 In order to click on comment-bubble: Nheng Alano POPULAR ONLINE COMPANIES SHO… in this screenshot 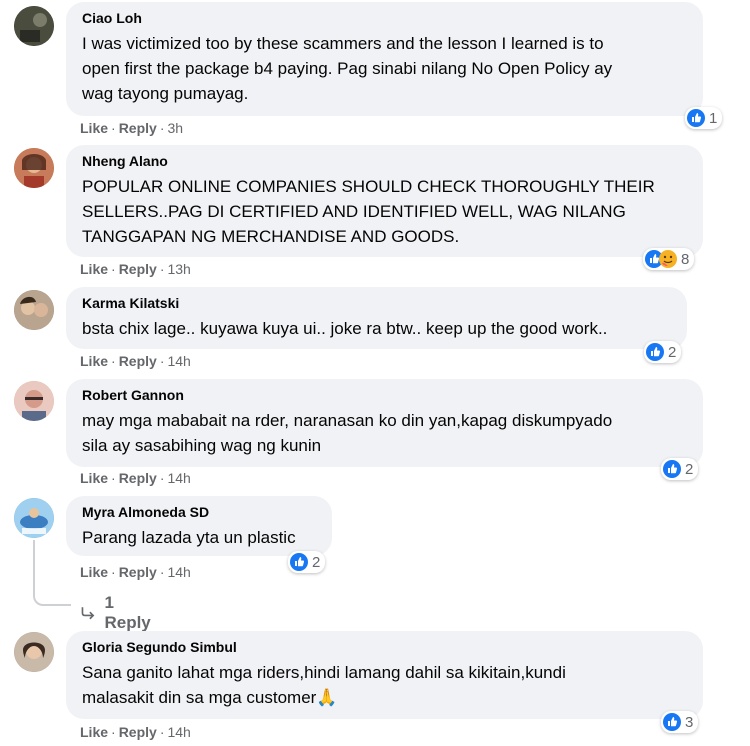, I will do `click(384, 201)`.